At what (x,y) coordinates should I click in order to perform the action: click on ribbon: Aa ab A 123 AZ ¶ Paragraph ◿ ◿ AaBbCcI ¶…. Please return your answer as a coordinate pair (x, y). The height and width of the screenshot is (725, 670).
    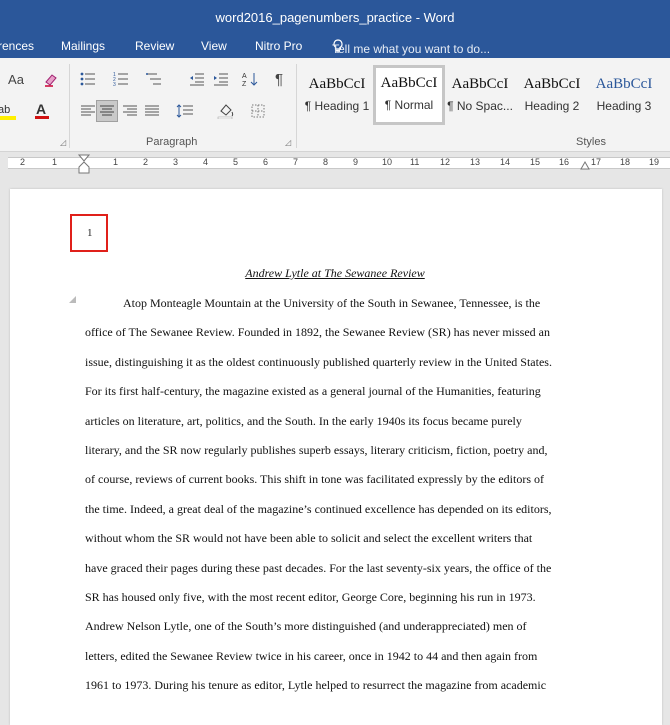
    Looking at the image, I should click on (335, 105).